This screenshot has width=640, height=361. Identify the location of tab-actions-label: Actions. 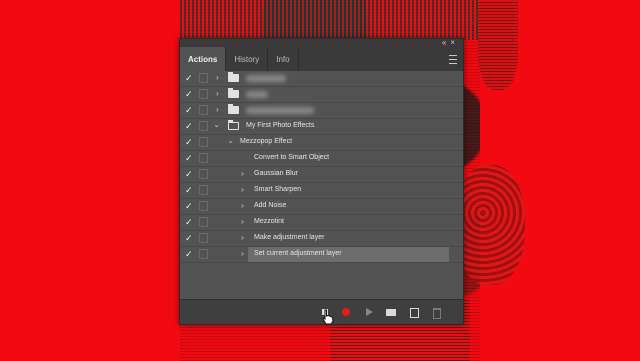
(203, 59).